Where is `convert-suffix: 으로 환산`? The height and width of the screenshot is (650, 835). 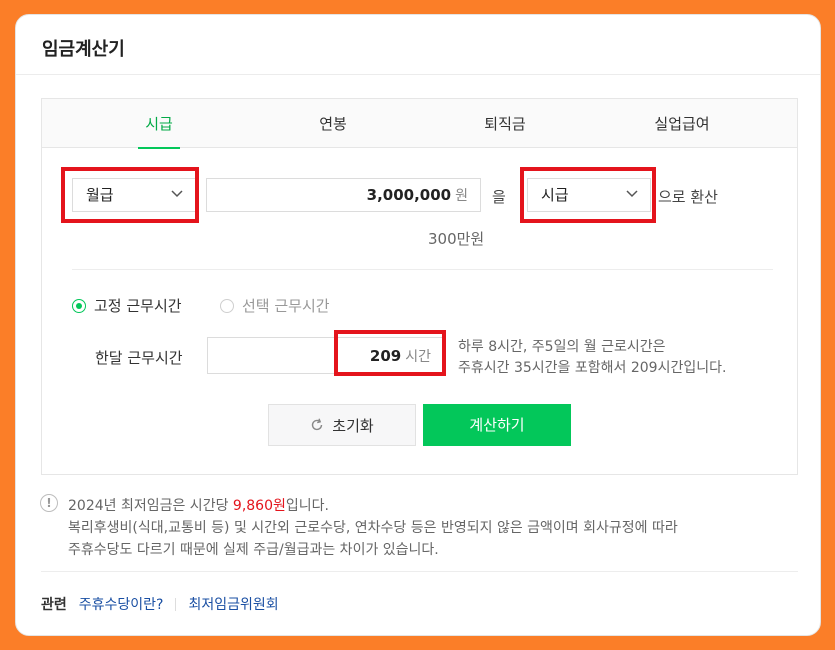
convert-suffix: 으로 환산 is located at coordinates (688, 197).